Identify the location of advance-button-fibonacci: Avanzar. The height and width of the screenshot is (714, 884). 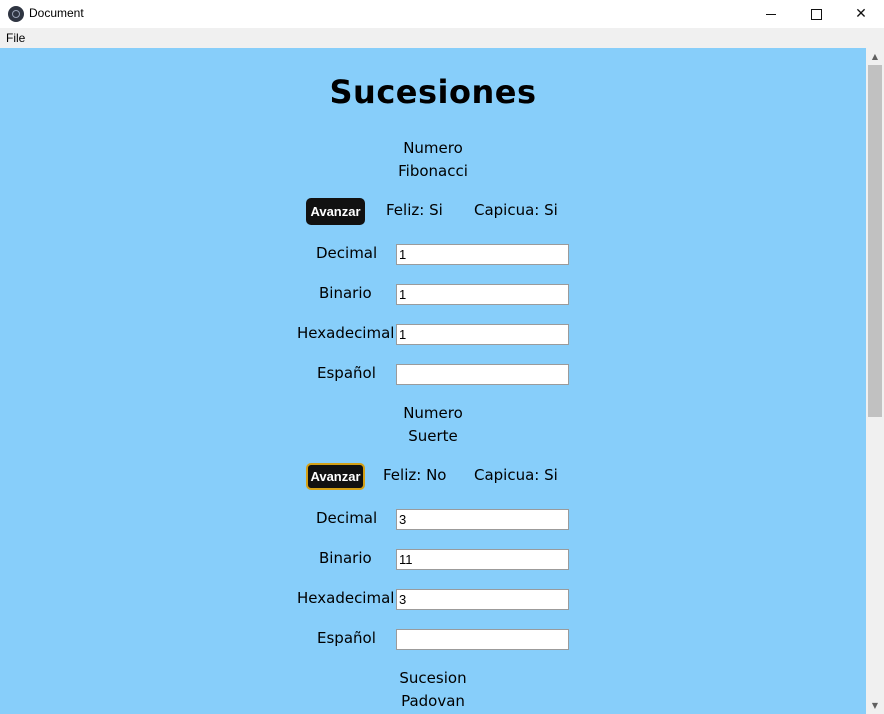
(335, 211).